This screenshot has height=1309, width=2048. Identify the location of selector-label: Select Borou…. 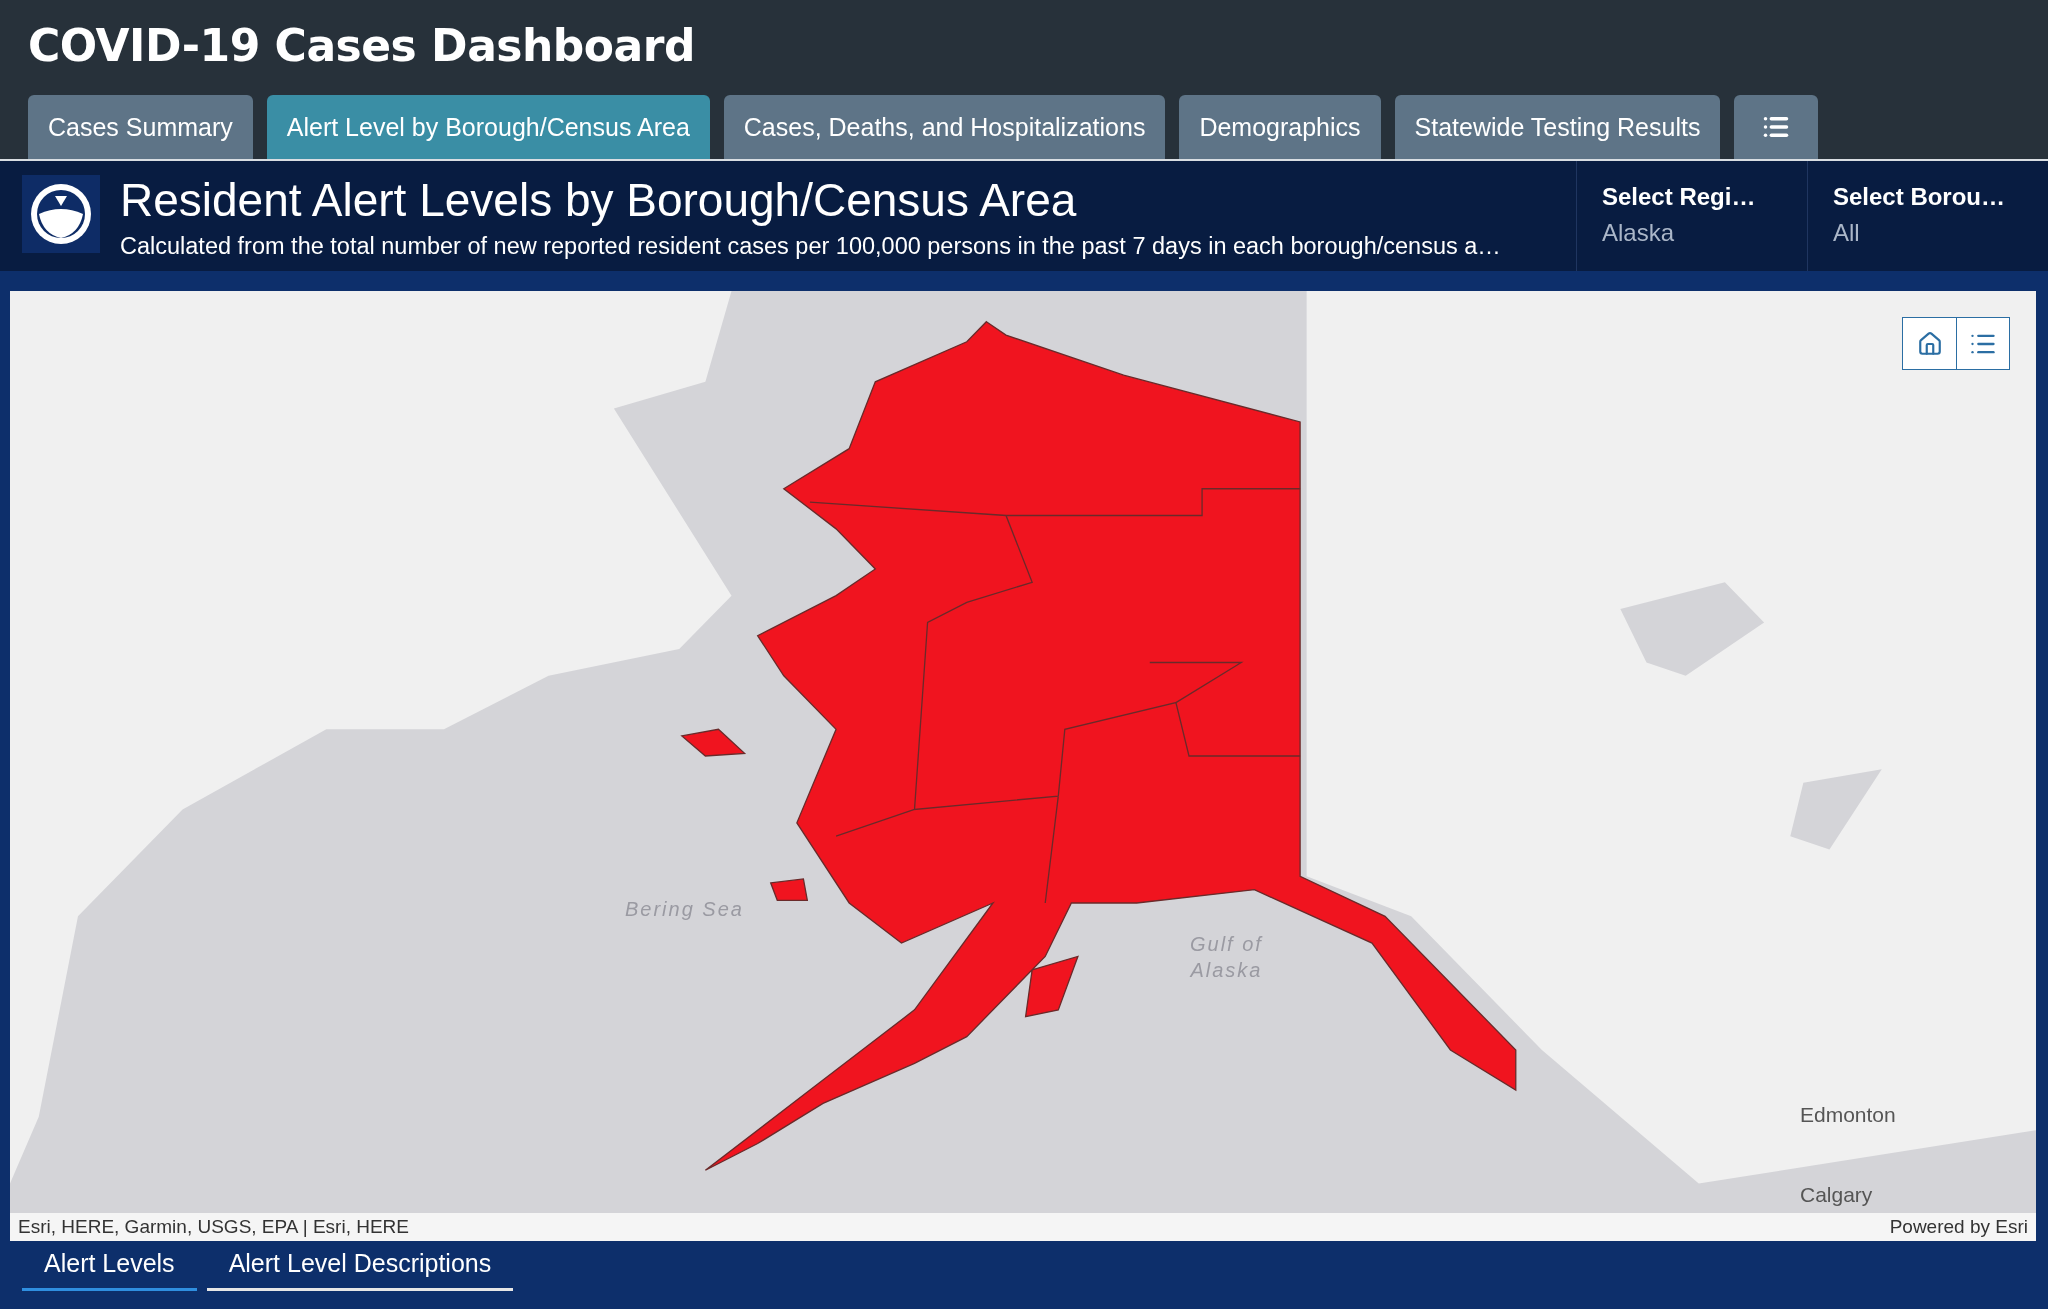
(1940, 197).